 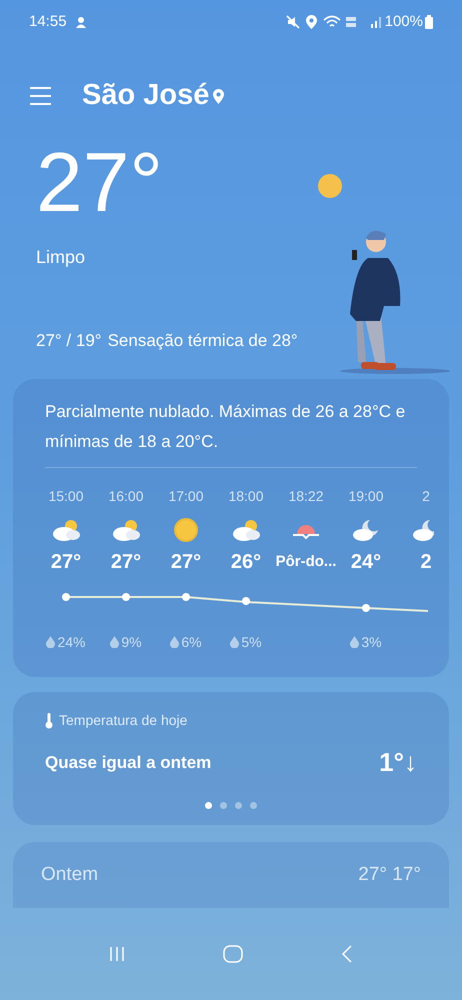 What do you see at coordinates (186, 530) in the screenshot?
I see `sun-icon` at bounding box center [186, 530].